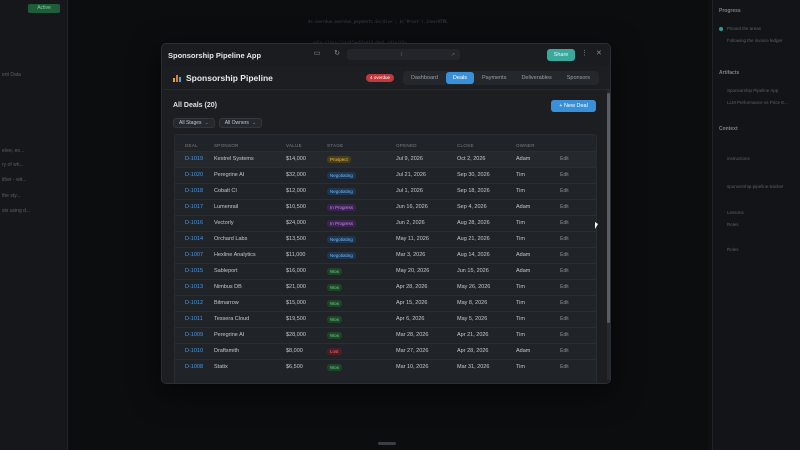 The height and width of the screenshot is (450, 800). I want to click on column-header-close: CLOSE, so click(486, 143).